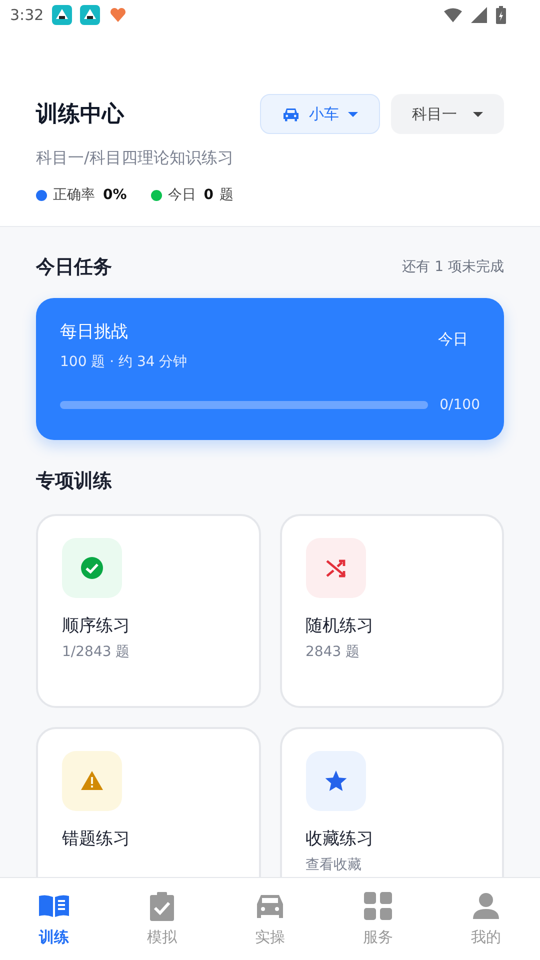 The height and width of the screenshot is (960, 540). Describe the element at coordinates (80, 114) in the screenshot. I see `page-title: 训练中心` at that location.